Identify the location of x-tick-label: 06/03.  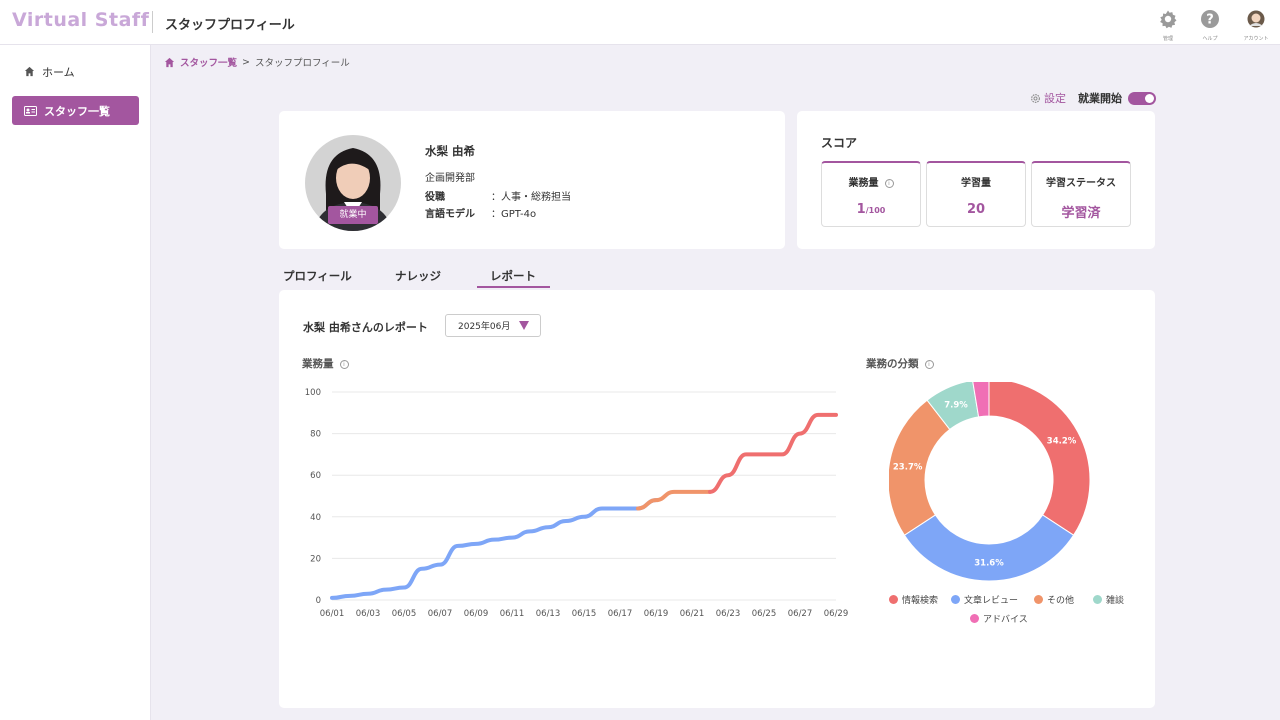
(368, 614).